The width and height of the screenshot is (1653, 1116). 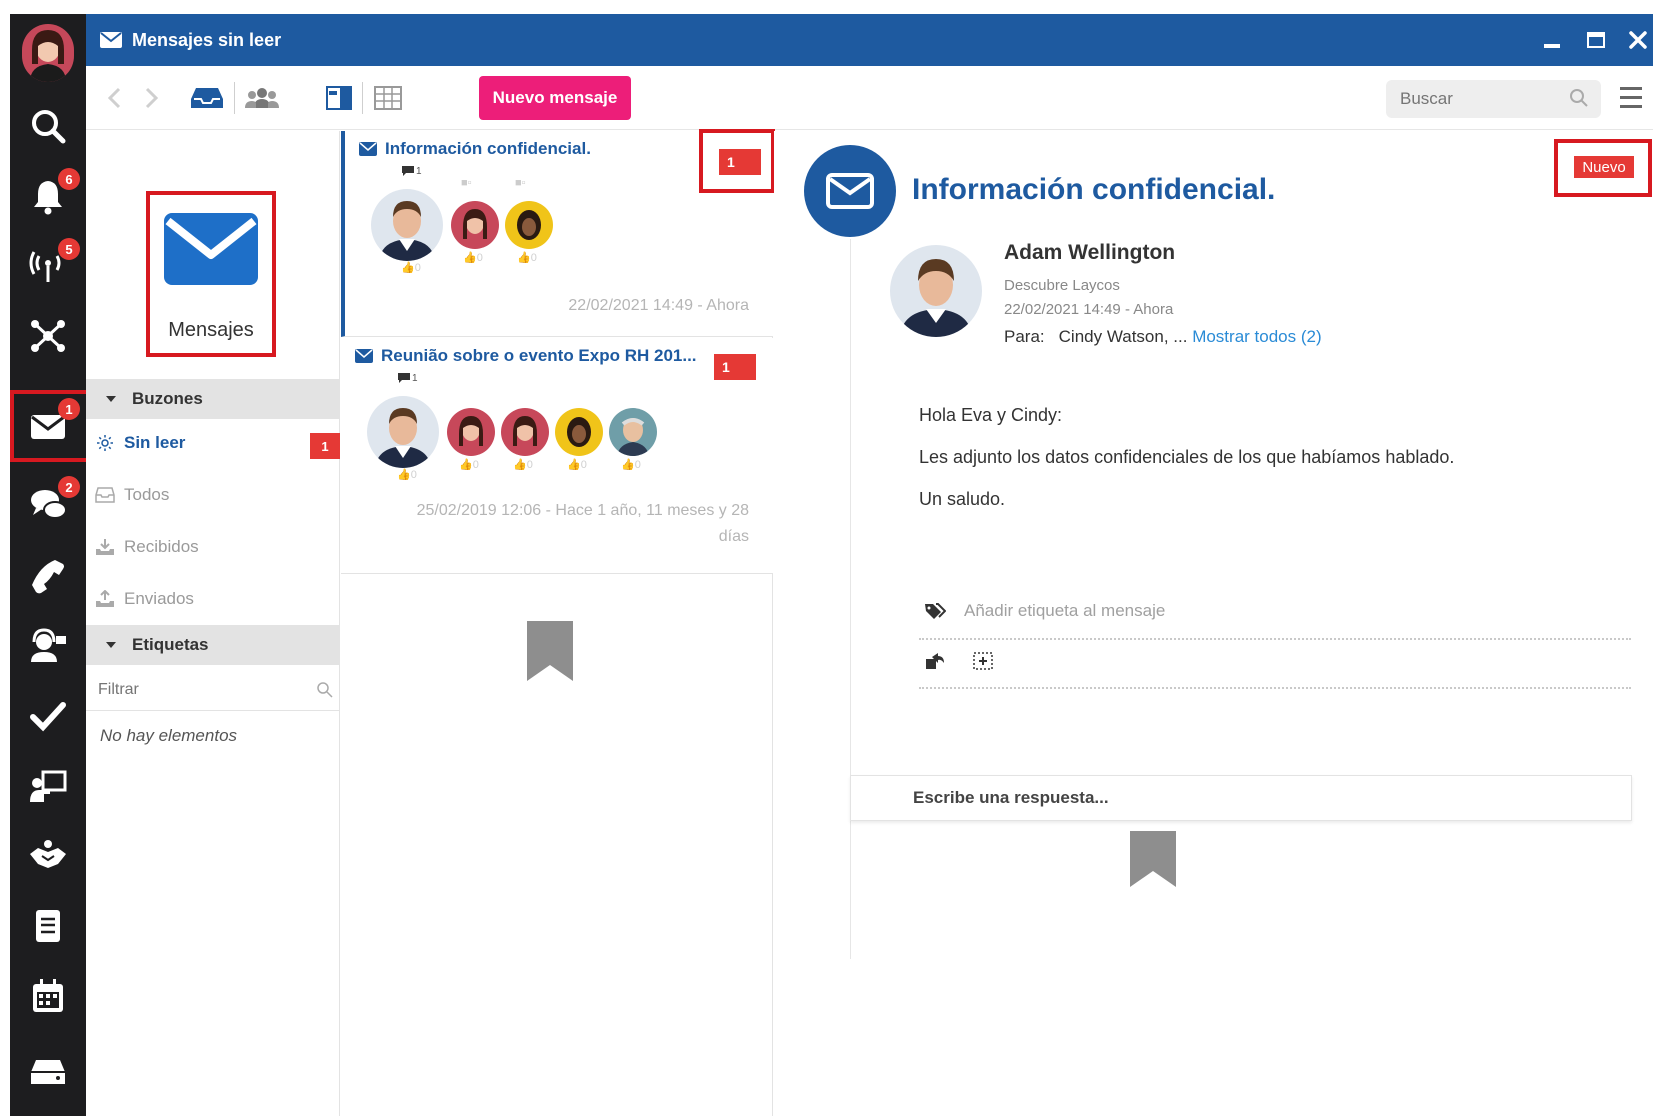 What do you see at coordinates (48, 196) in the screenshot?
I see `nav-notifications: 6` at bounding box center [48, 196].